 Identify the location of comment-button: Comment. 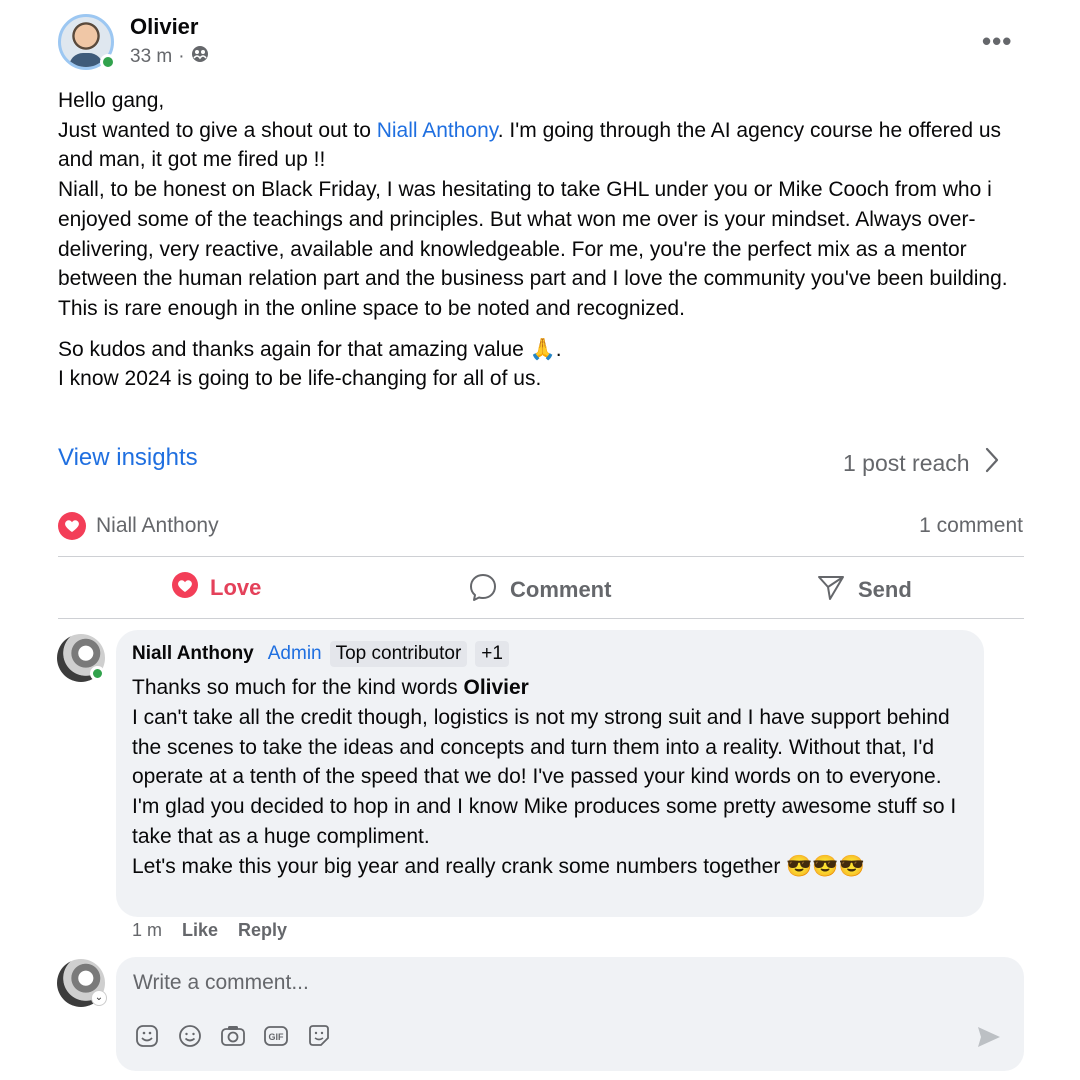
(539, 590).